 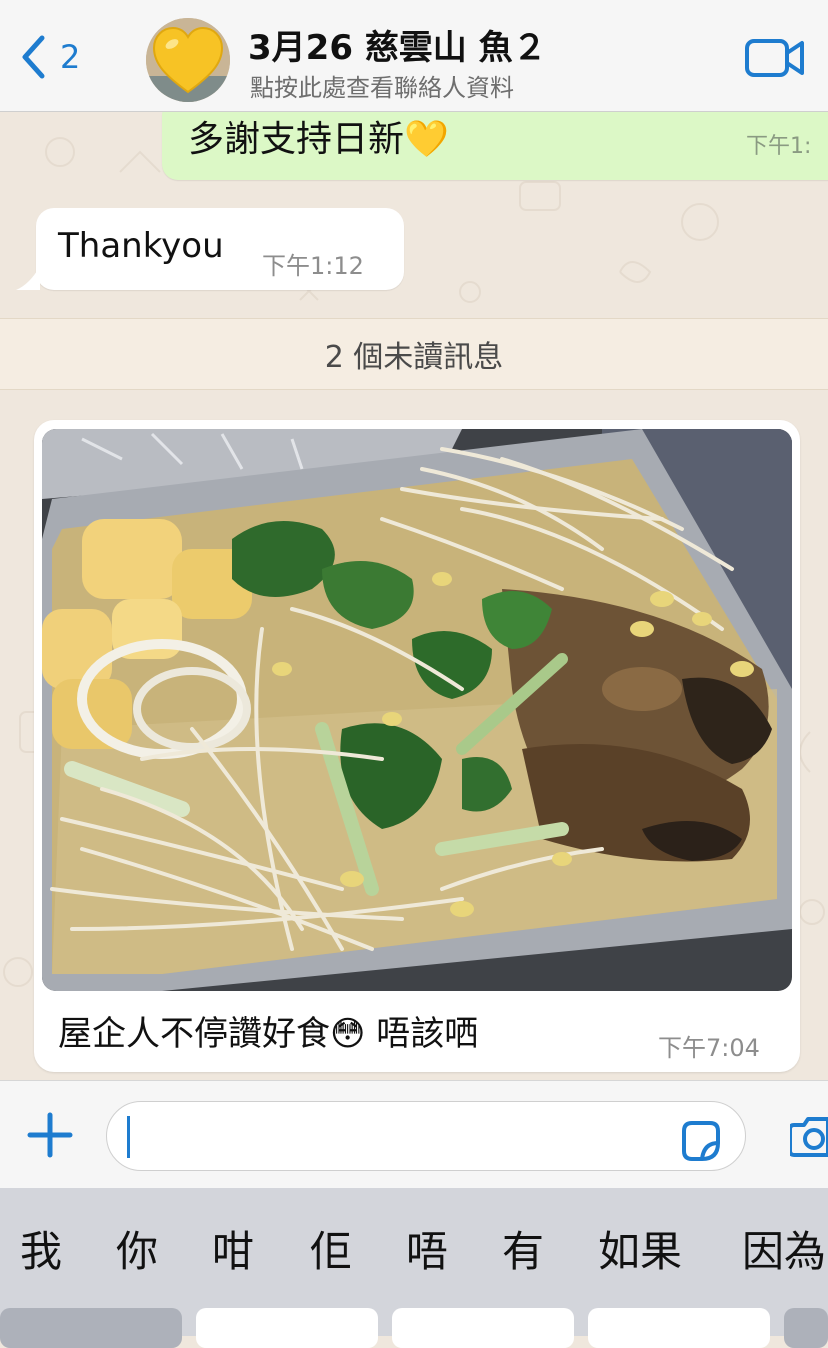 What do you see at coordinates (414, 354) in the screenshot?
I see `unread-messages-banner: 2 個未讀訊息` at bounding box center [414, 354].